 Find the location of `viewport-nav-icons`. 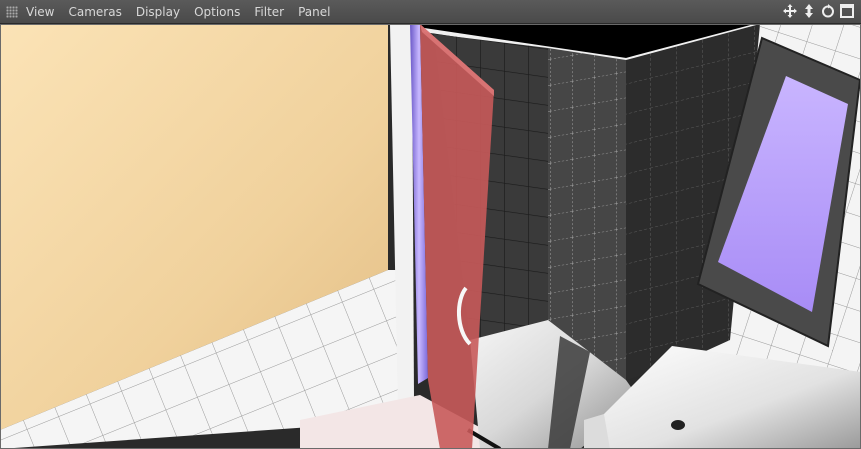

viewport-nav-icons is located at coordinates (818, 11).